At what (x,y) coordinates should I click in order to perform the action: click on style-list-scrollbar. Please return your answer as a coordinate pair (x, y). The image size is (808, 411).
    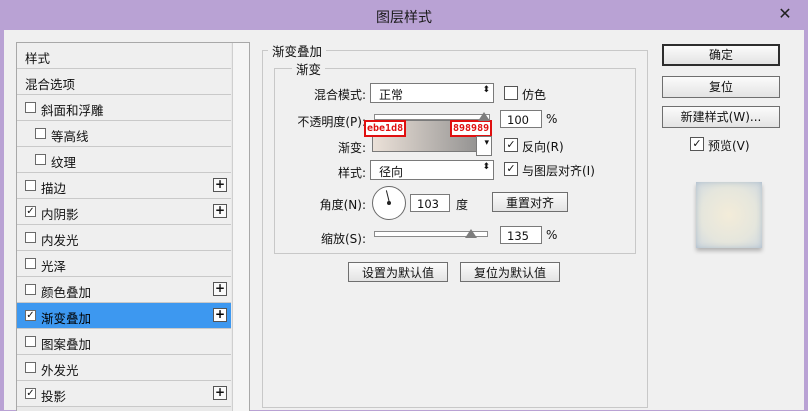
    Looking at the image, I should click on (240, 227).